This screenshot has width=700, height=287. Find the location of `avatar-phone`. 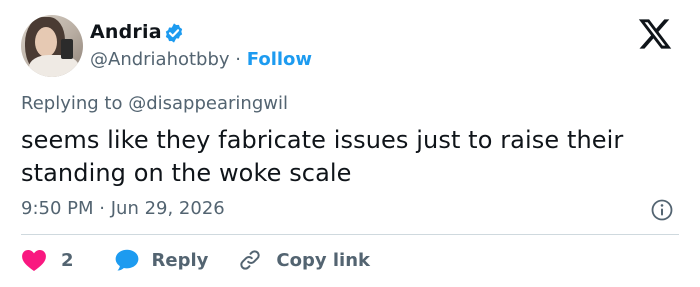

avatar-phone is located at coordinates (67, 49).